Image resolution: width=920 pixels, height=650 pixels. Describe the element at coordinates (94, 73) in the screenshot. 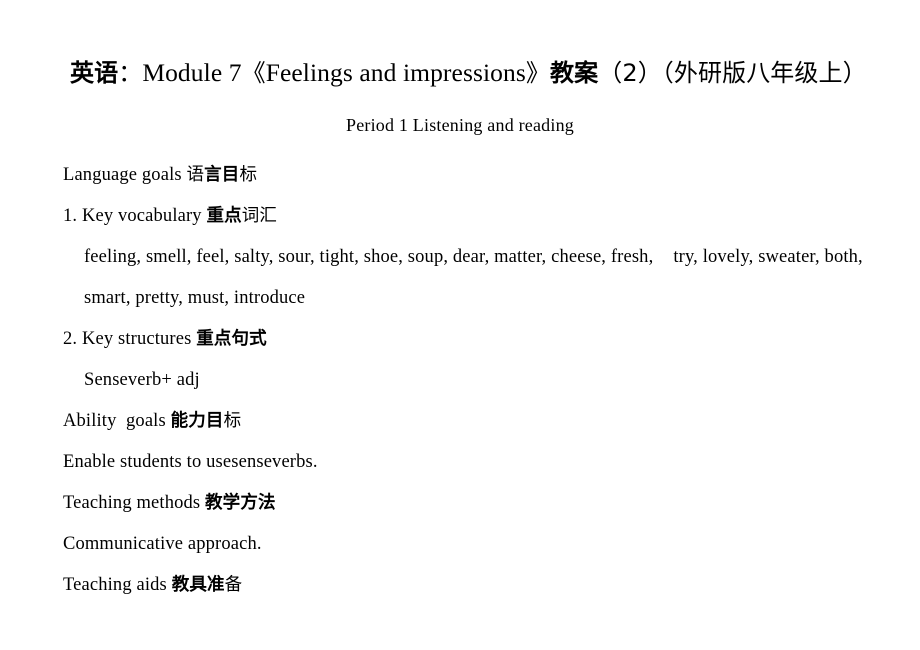

I see `title-subject: 英语` at that location.